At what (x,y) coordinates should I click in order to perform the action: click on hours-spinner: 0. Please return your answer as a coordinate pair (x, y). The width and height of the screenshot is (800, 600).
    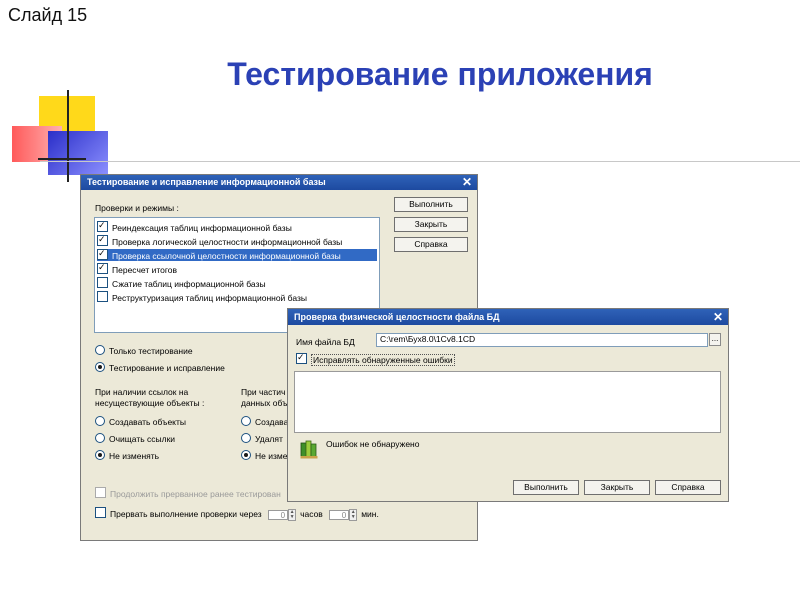
    Looking at the image, I should click on (278, 515).